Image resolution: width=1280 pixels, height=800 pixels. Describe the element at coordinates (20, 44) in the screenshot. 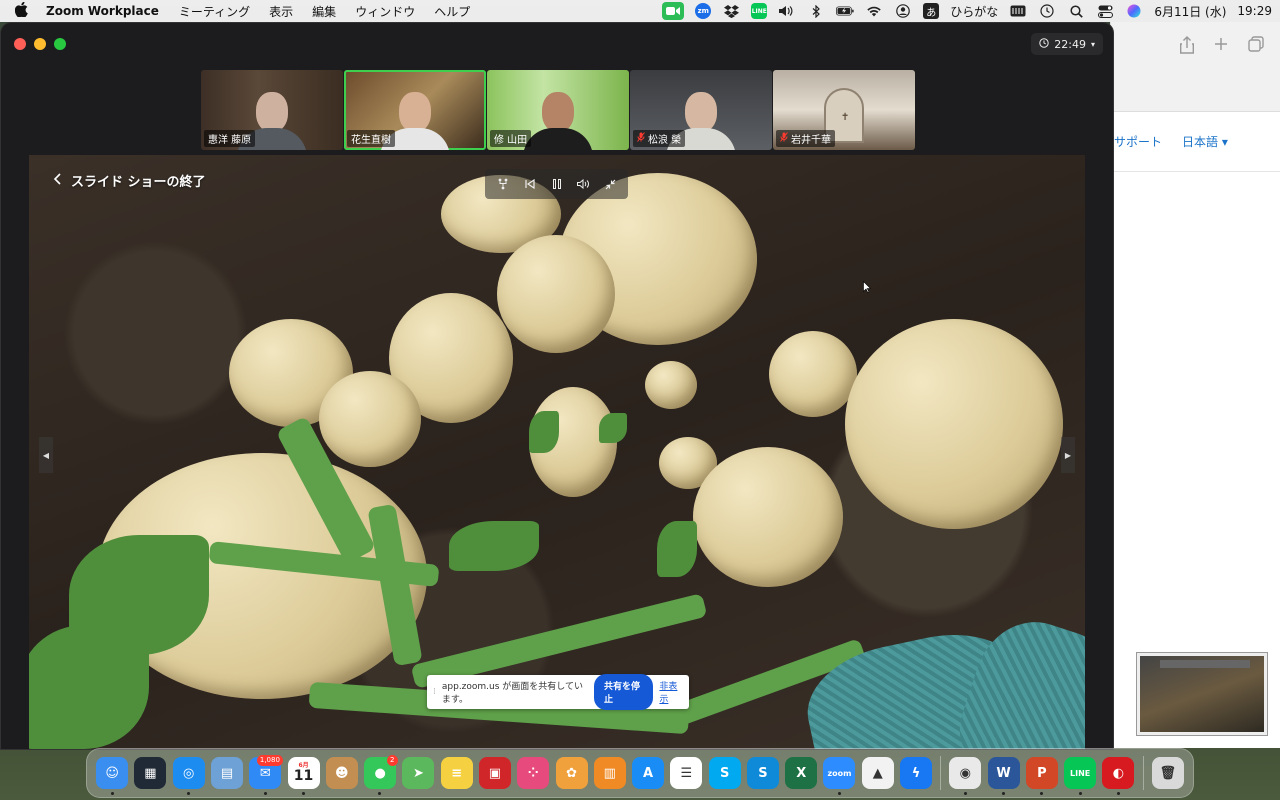

I see `close-window-button` at that location.